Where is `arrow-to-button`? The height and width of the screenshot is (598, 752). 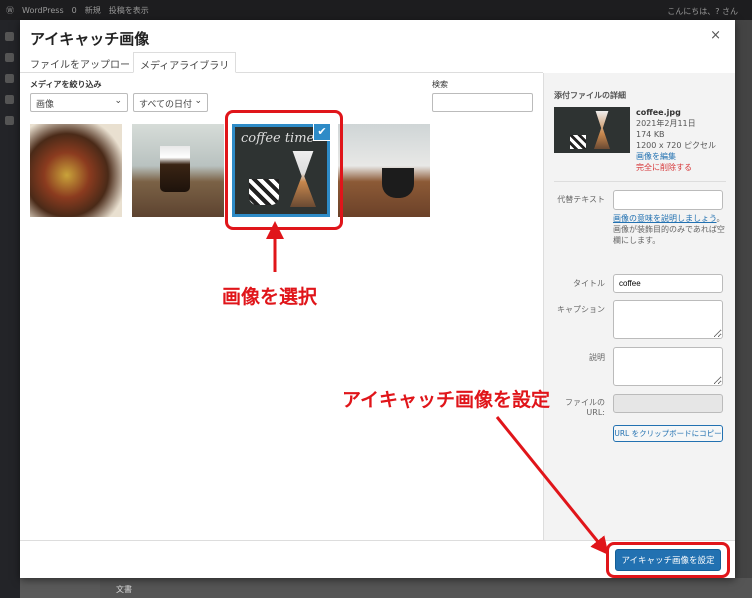
arrow-to-button is located at coordinates (552, 485).